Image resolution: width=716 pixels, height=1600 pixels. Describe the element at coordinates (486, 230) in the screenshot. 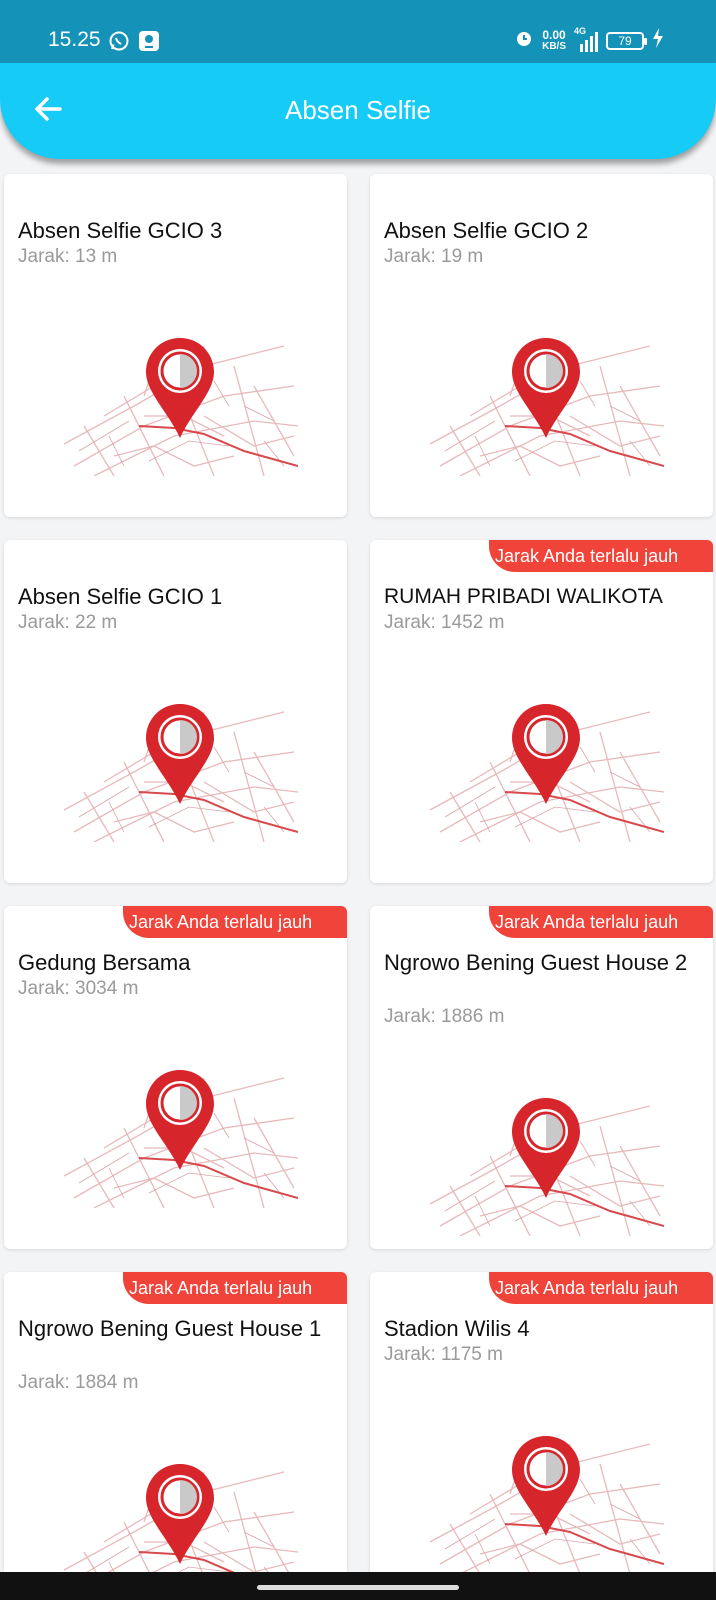

I see `card-title: Absen Selfie GCIO 2` at that location.